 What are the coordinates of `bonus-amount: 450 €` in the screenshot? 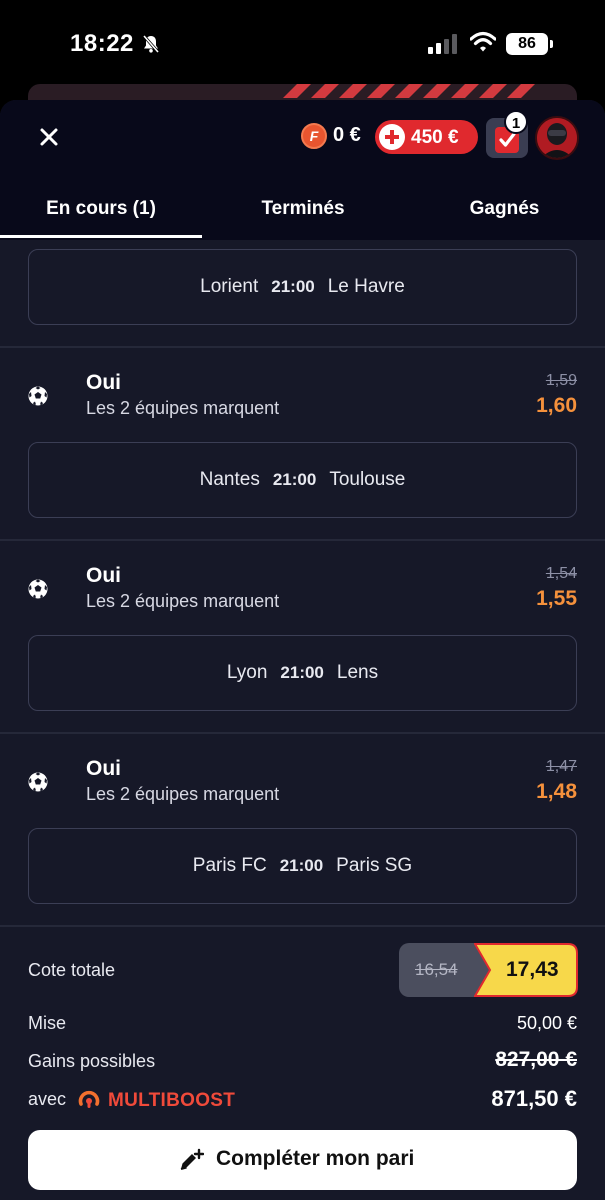 It's located at (435, 137).